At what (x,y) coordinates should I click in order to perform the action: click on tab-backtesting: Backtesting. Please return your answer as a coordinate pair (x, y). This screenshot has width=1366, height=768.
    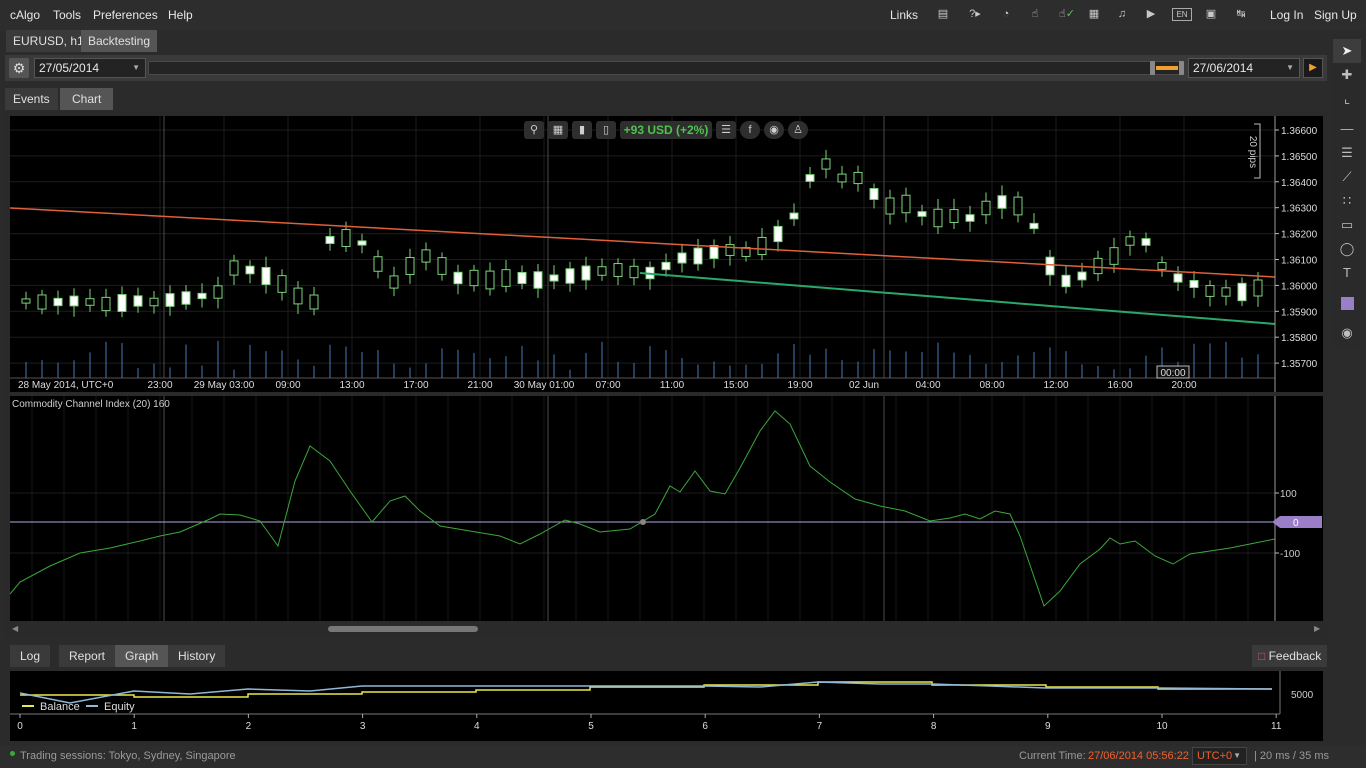
    Looking at the image, I should click on (119, 41).